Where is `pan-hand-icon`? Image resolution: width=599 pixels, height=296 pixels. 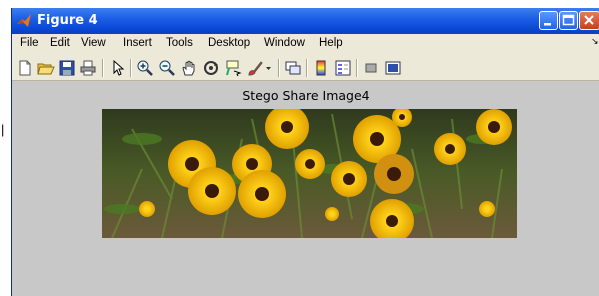
pan-hand-icon is located at coordinates (189, 68).